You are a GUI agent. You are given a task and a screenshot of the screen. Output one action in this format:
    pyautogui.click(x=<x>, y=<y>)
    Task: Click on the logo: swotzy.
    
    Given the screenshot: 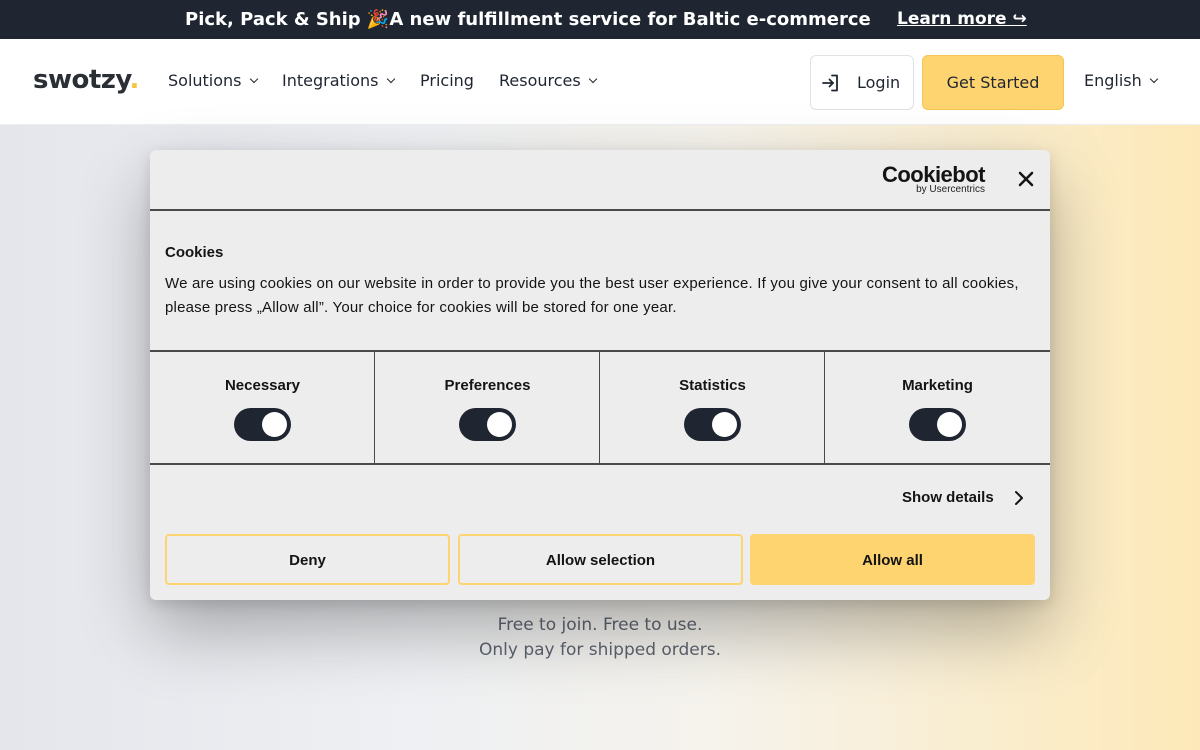 What is the action you would take?
    pyautogui.click(x=86, y=80)
    